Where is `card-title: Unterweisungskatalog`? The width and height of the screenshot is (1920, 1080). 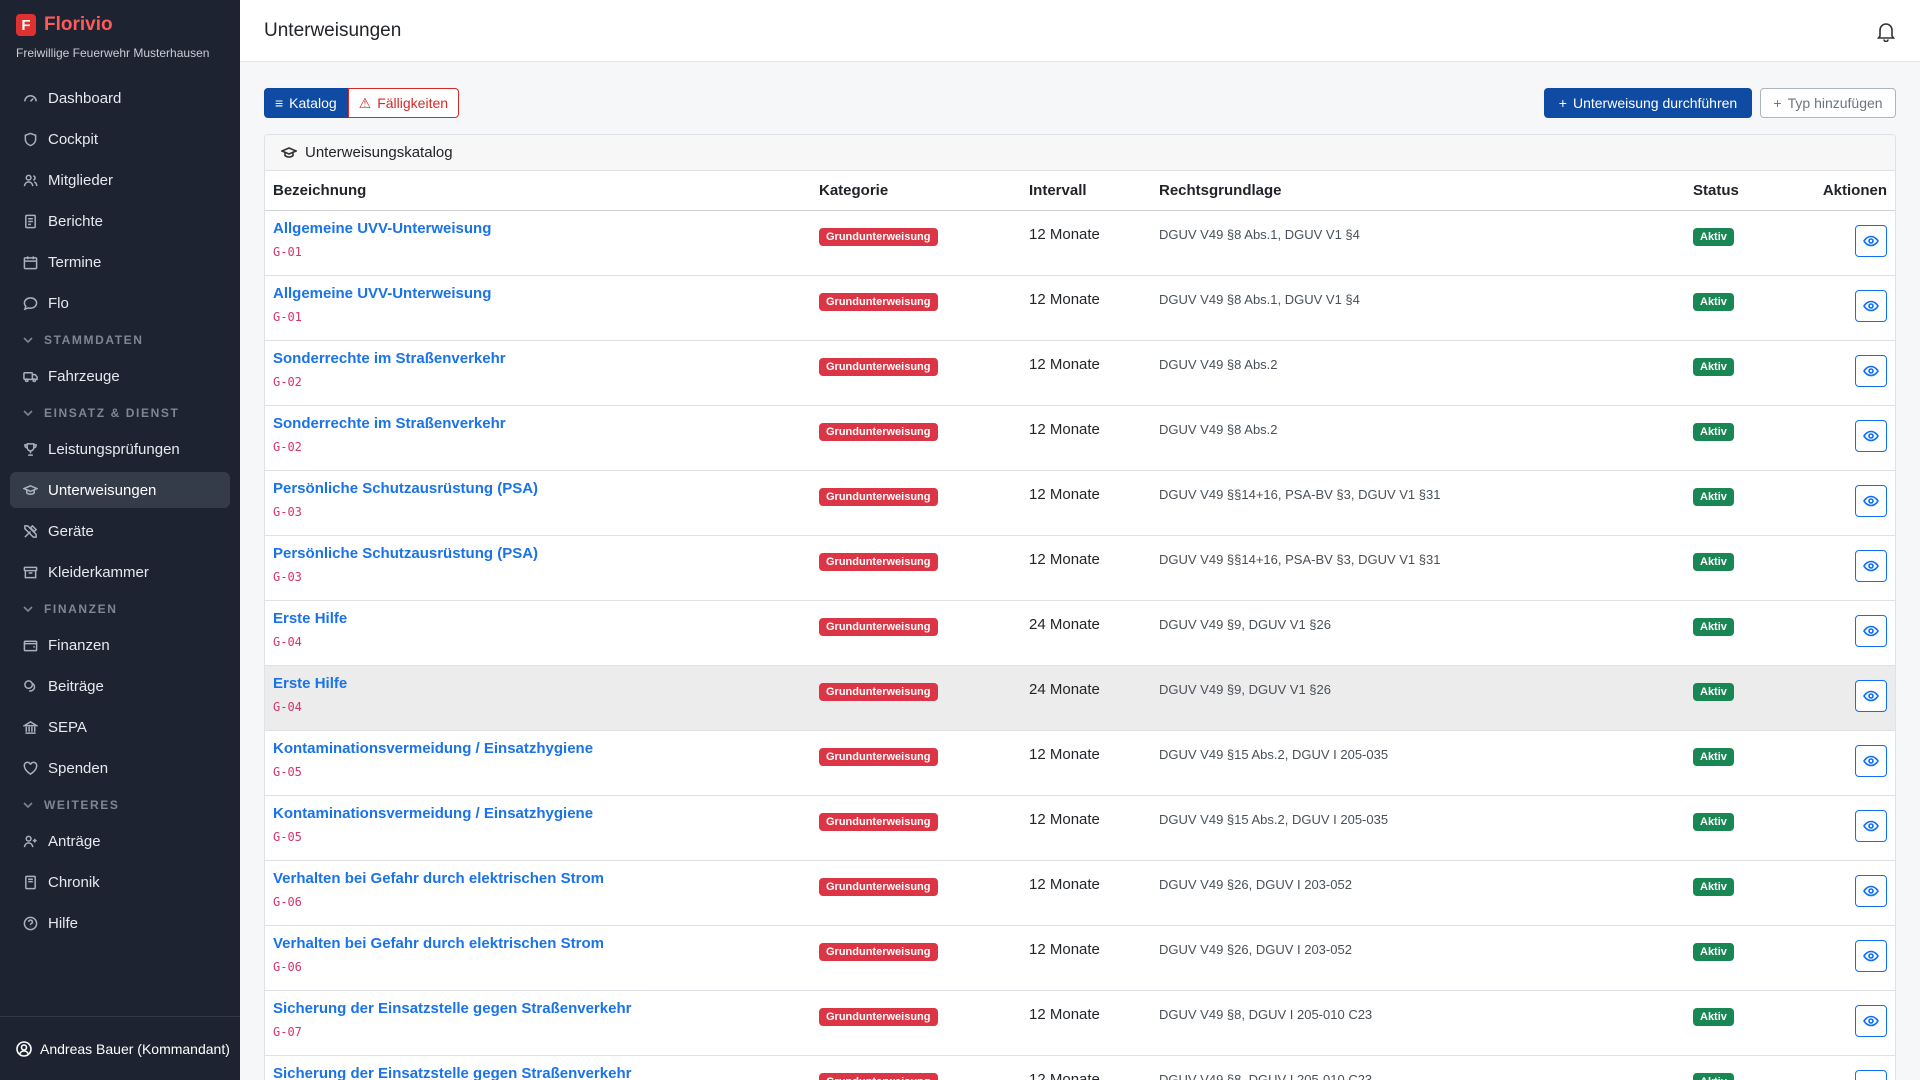 card-title: Unterweisungskatalog is located at coordinates (379, 152).